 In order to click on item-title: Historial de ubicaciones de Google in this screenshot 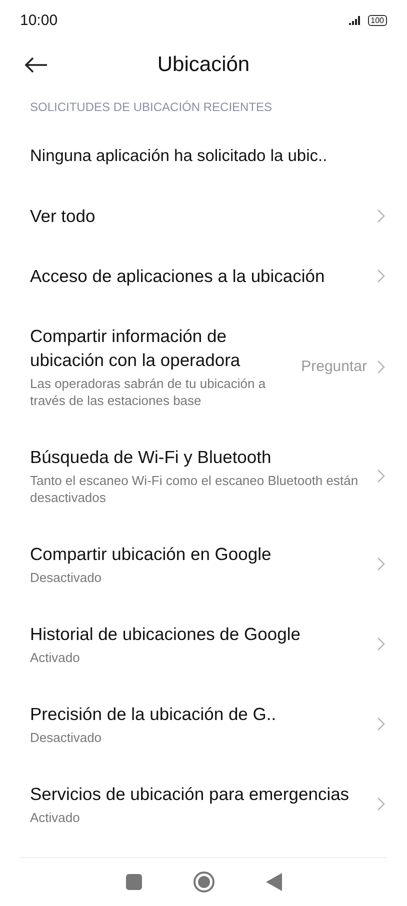, I will do `click(166, 634)`.